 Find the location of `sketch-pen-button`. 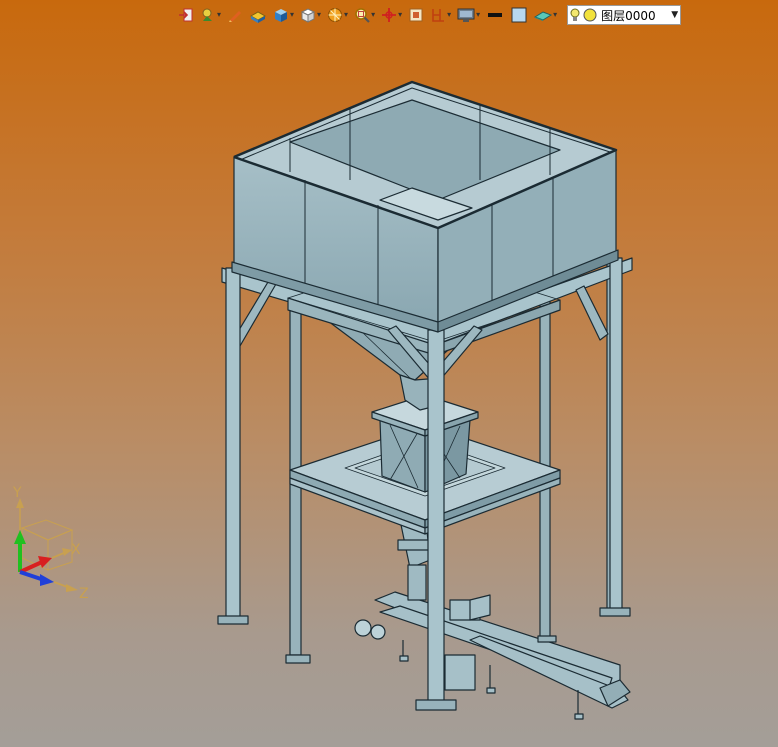

sketch-pen-button is located at coordinates (235, 15).